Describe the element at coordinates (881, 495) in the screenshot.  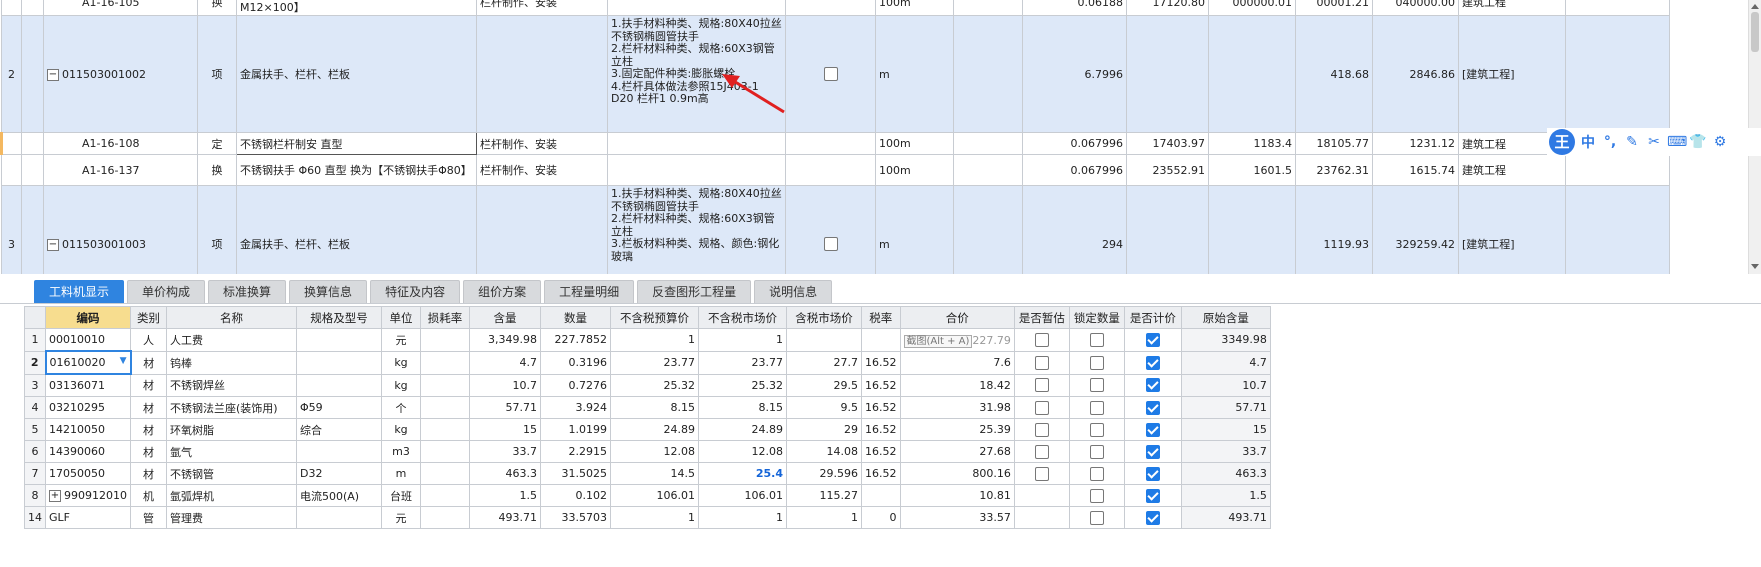
I see `cell-tax` at that location.